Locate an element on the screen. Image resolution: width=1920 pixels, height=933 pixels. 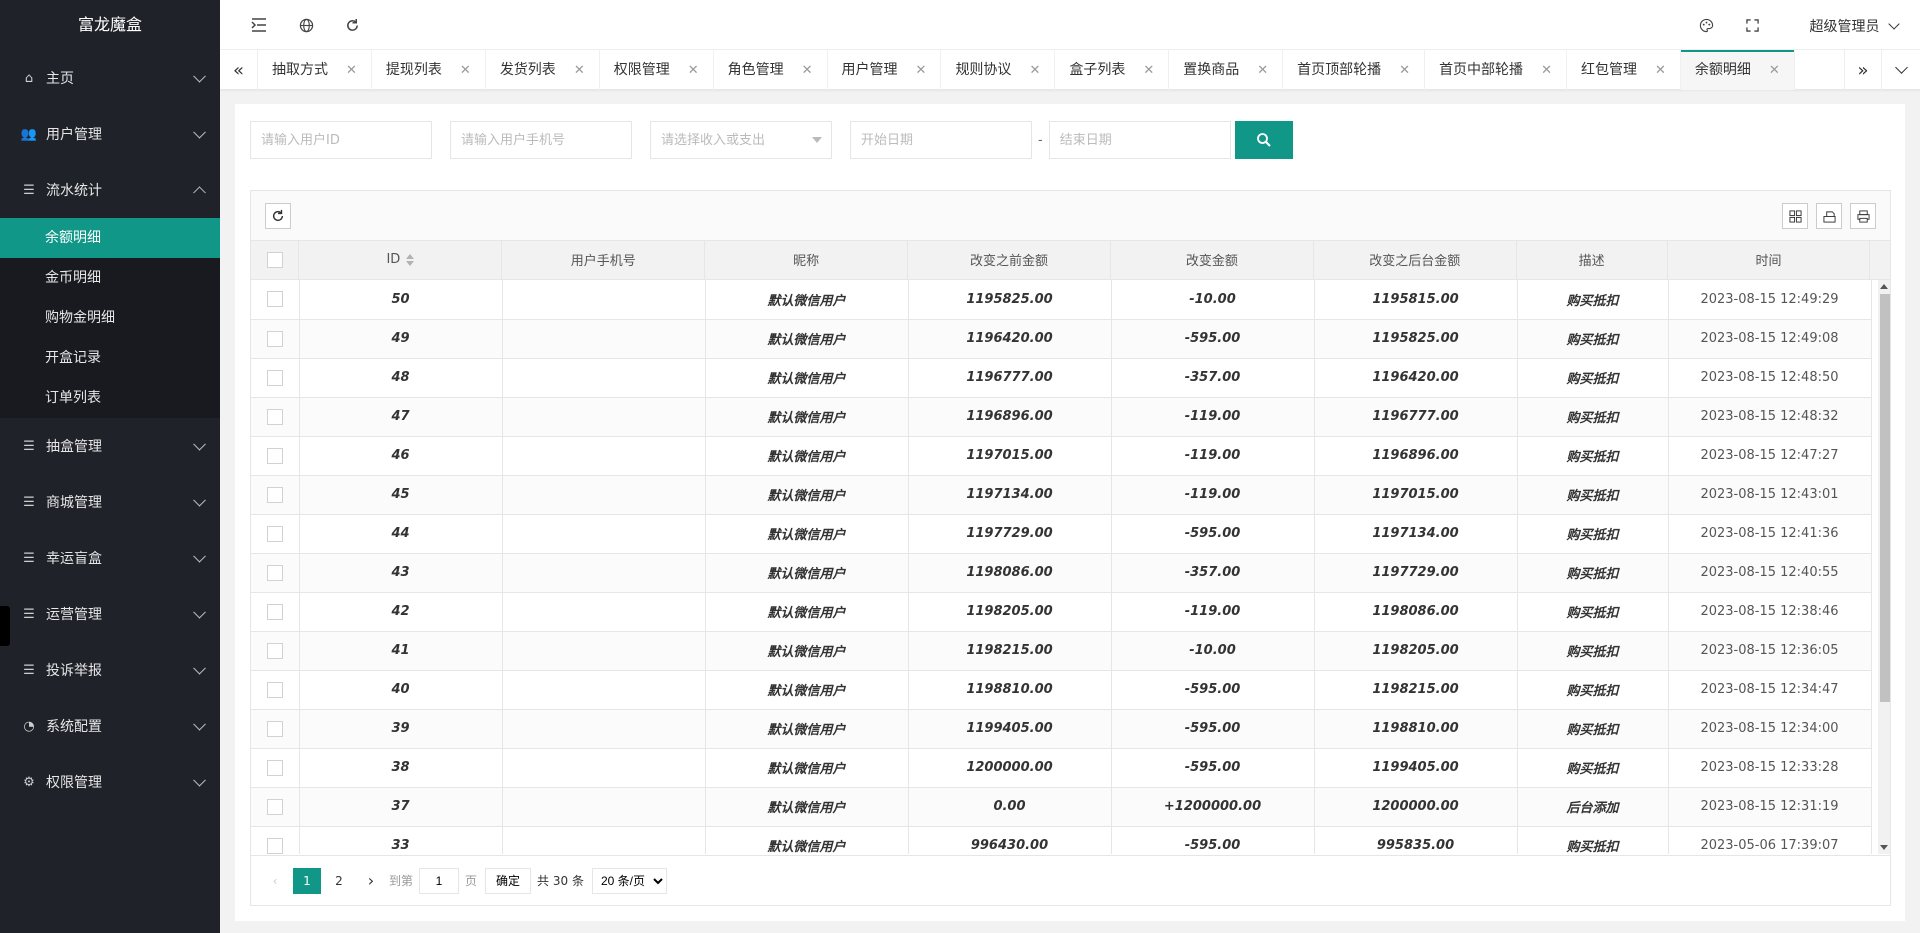
sidebar-item-7: ☰ 投诉举报 is located at coordinates (110, 670).